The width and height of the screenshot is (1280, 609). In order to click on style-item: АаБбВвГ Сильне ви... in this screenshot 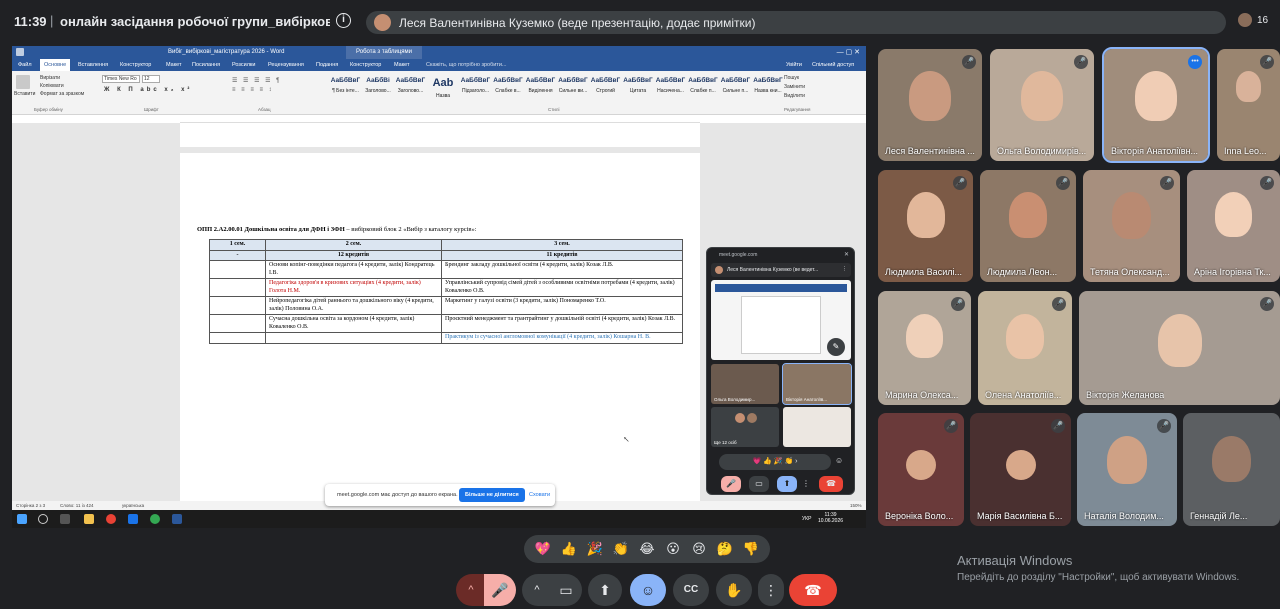, I will do `click(573, 88)`.